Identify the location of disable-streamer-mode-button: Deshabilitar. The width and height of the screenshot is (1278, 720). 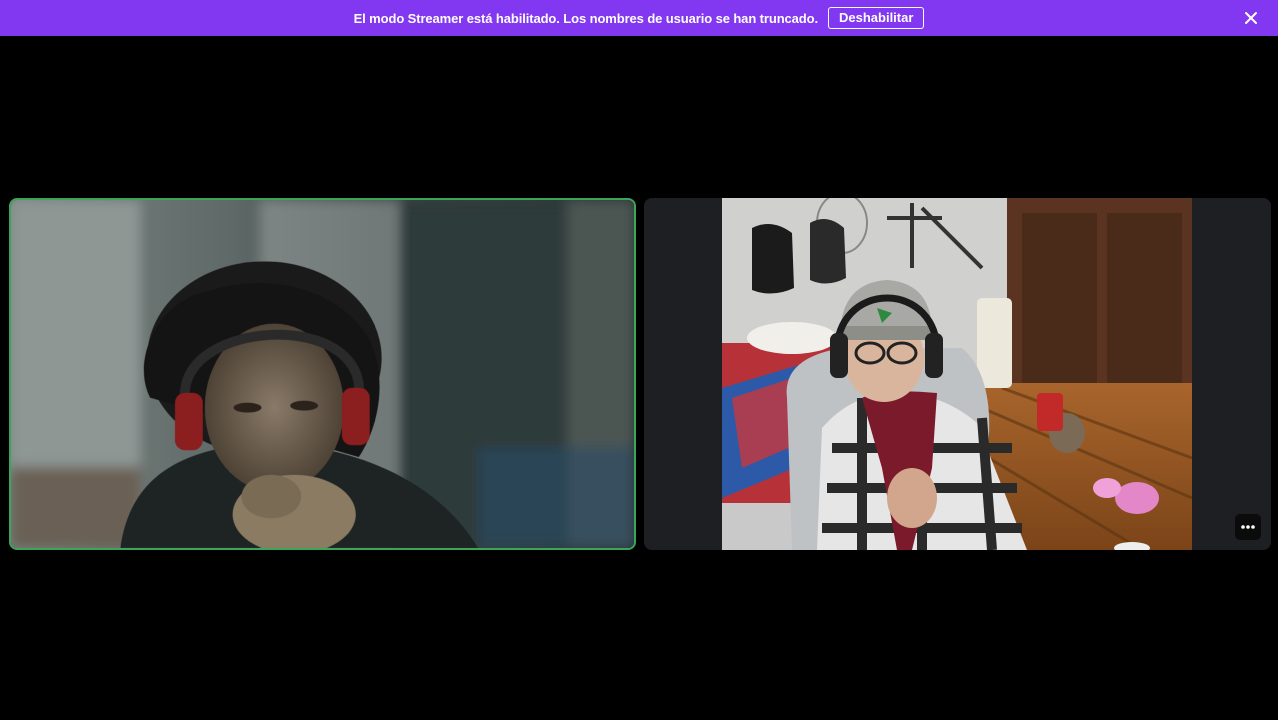
(876, 18).